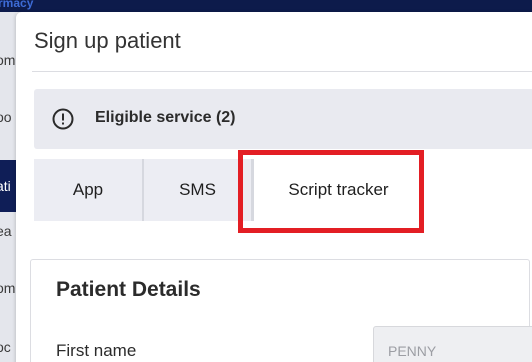 This screenshot has width=532, height=362. I want to click on eligible-service-label: Eligible service (2), so click(165, 117).